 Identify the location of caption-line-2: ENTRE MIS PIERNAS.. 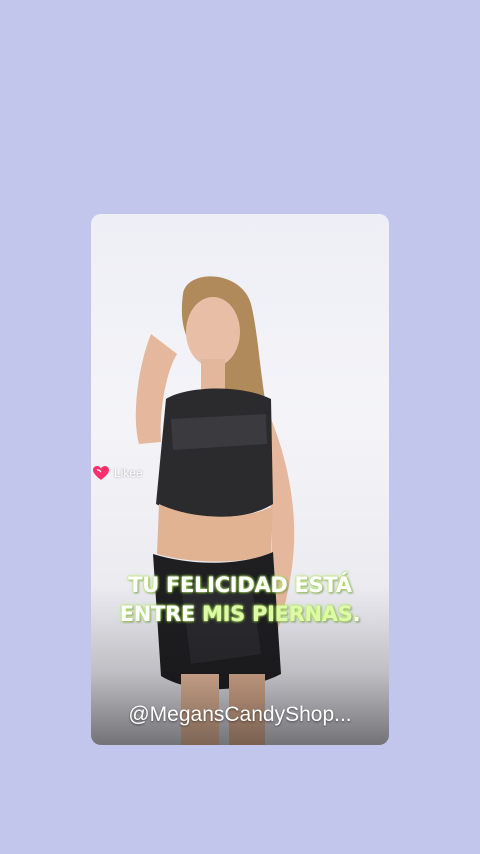
(240, 614).